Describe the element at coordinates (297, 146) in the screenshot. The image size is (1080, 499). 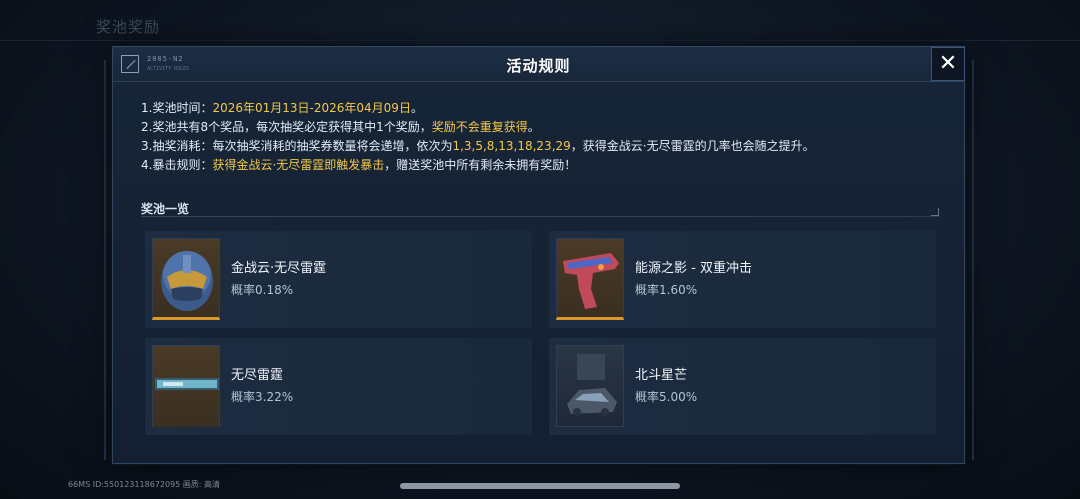
I see `rule-3-text: 3.抽奖消耗：每次抽奖消耗的抽奖券数量将会递增，依次为` at that location.